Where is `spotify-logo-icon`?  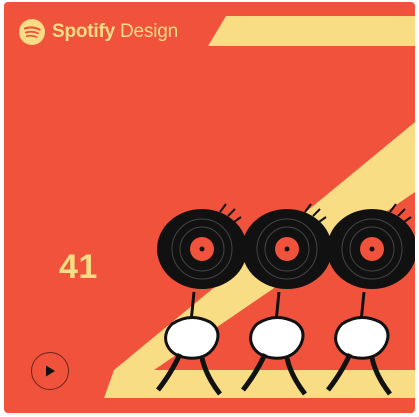
spotify-logo-icon is located at coordinates (32, 32).